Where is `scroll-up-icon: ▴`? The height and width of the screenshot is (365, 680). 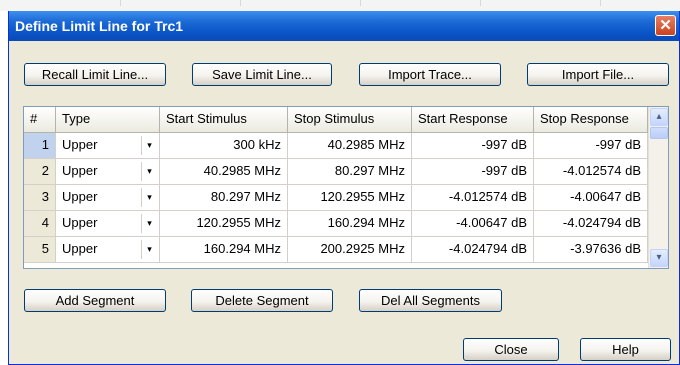
scroll-up-icon: ▴ is located at coordinates (659, 117).